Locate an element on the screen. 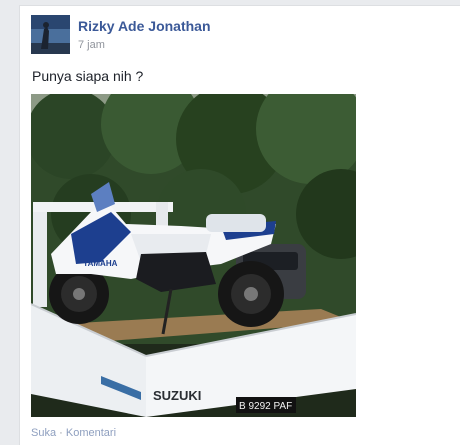 This screenshot has height=445, width=460. avatar is located at coordinates (50, 34).